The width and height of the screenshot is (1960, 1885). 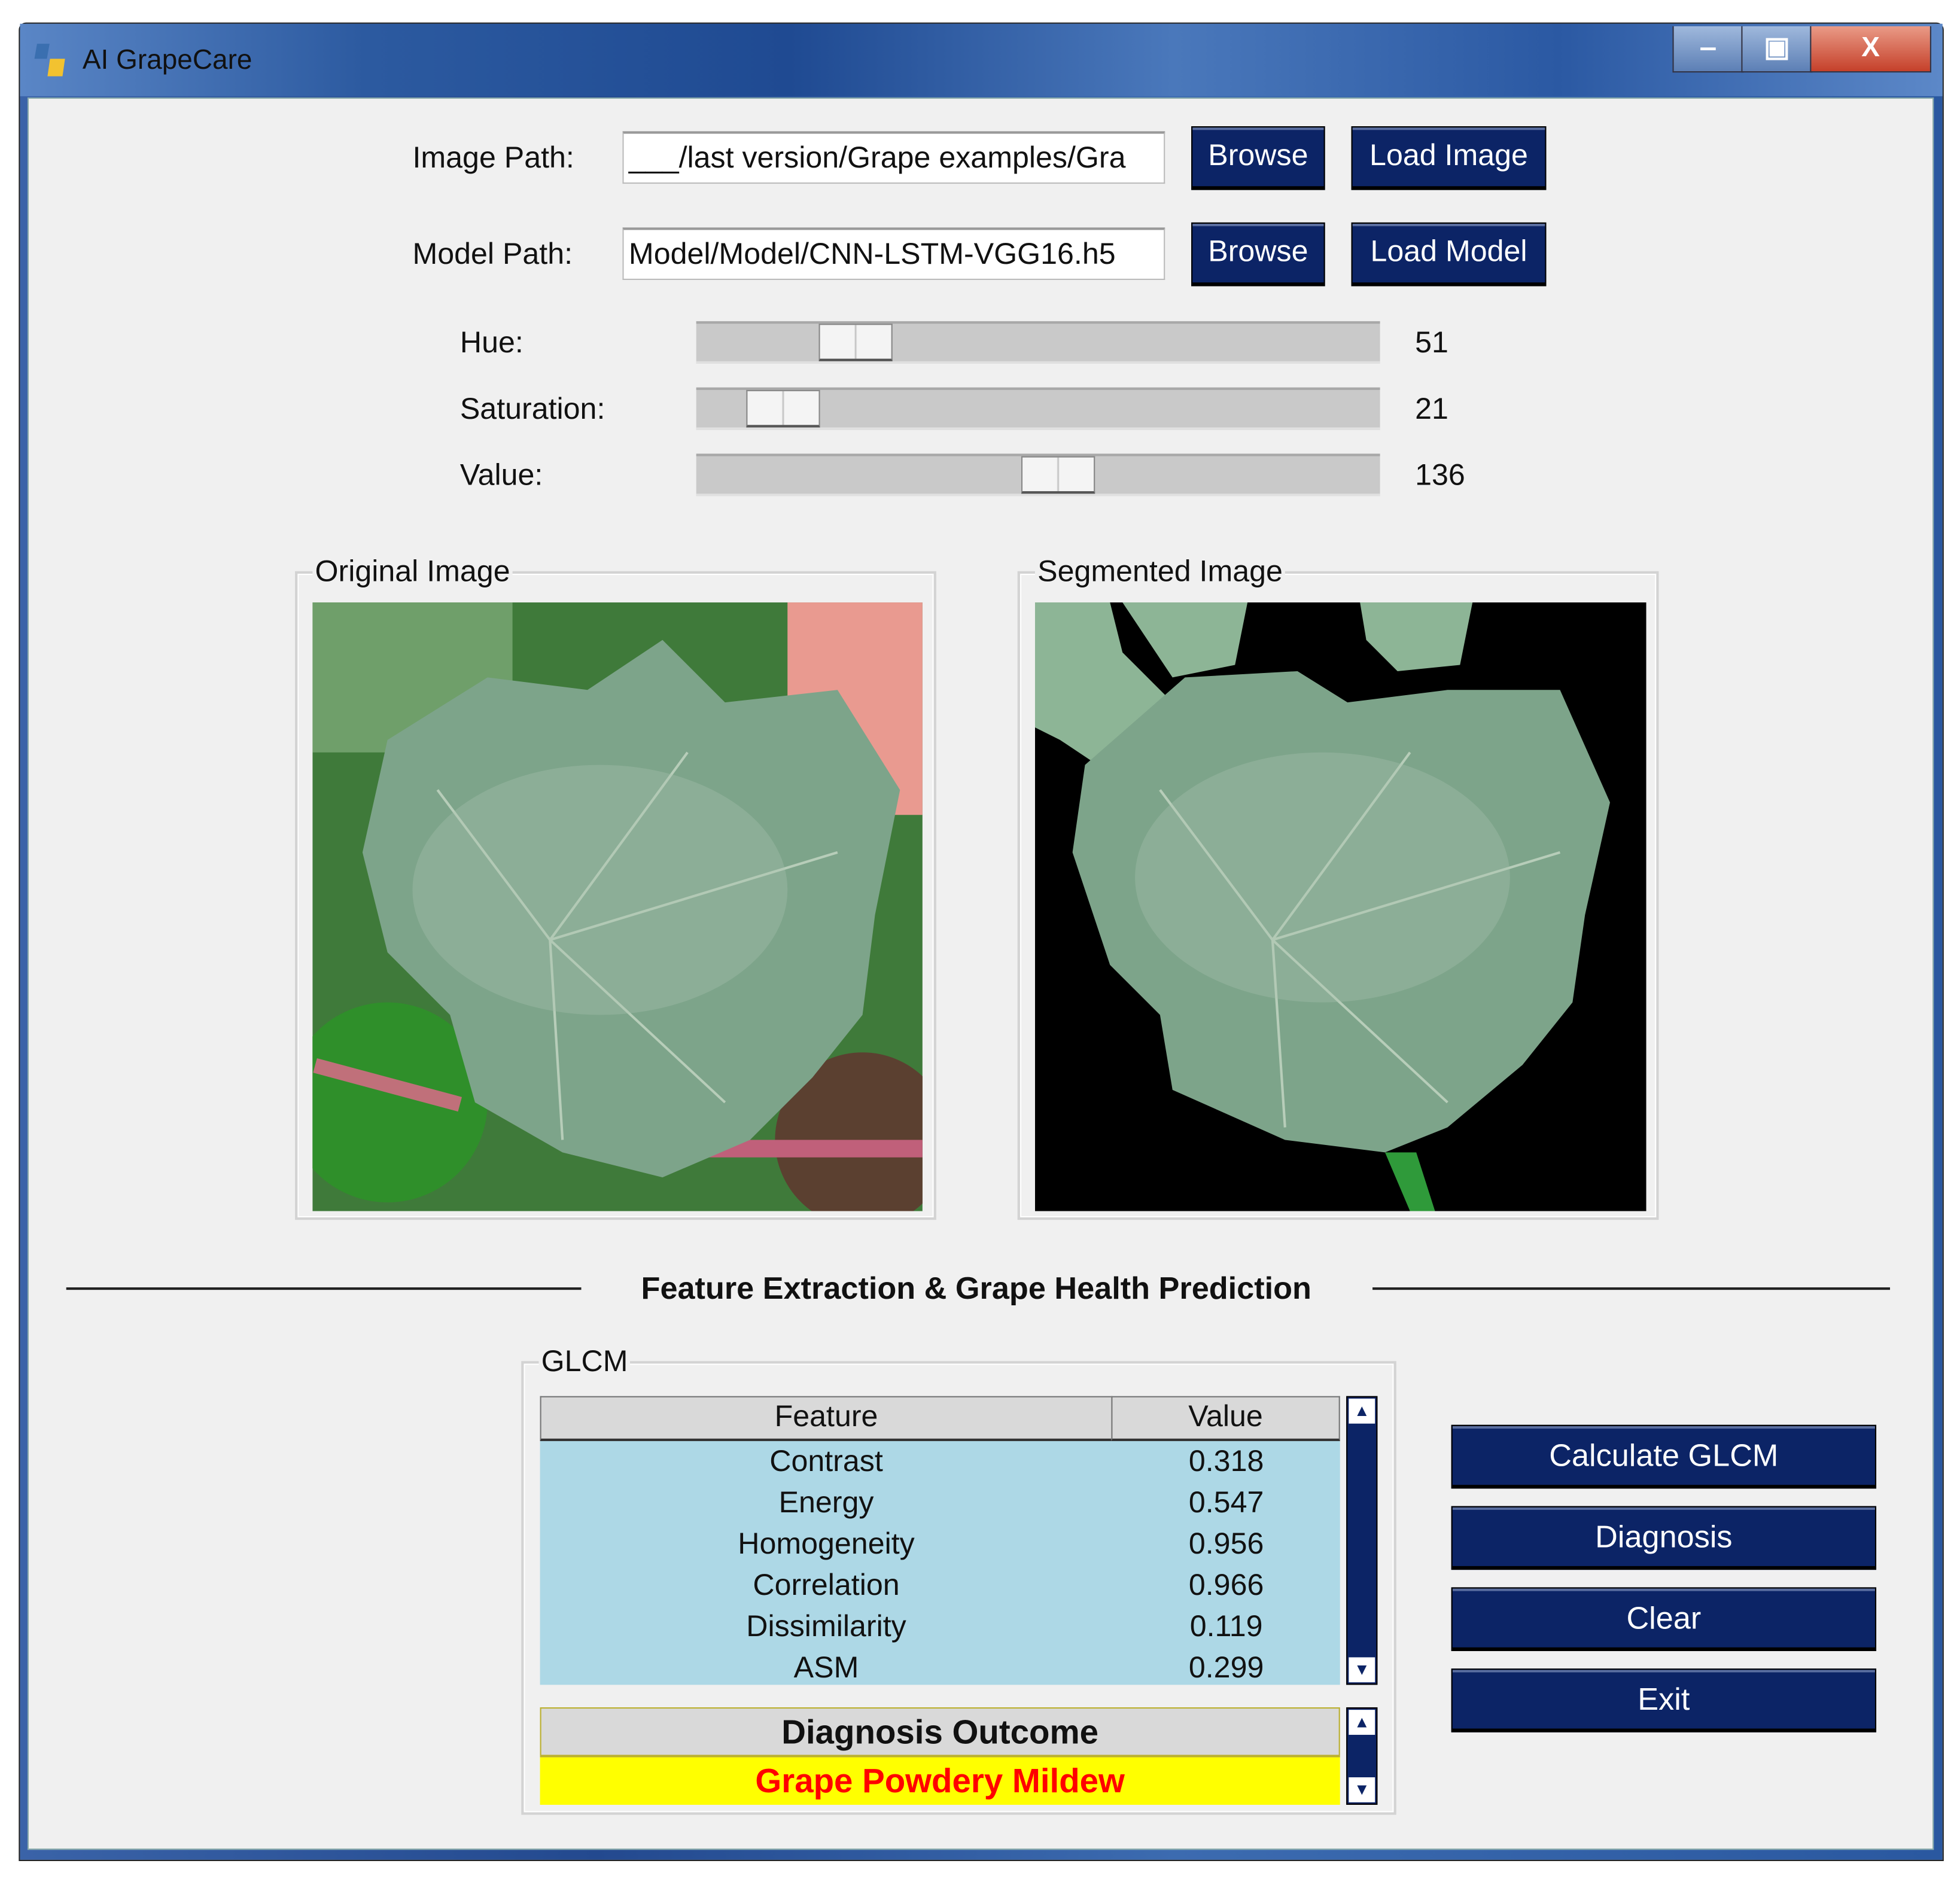 I want to click on saturation-slider-thumb, so click(x=783, y=408).